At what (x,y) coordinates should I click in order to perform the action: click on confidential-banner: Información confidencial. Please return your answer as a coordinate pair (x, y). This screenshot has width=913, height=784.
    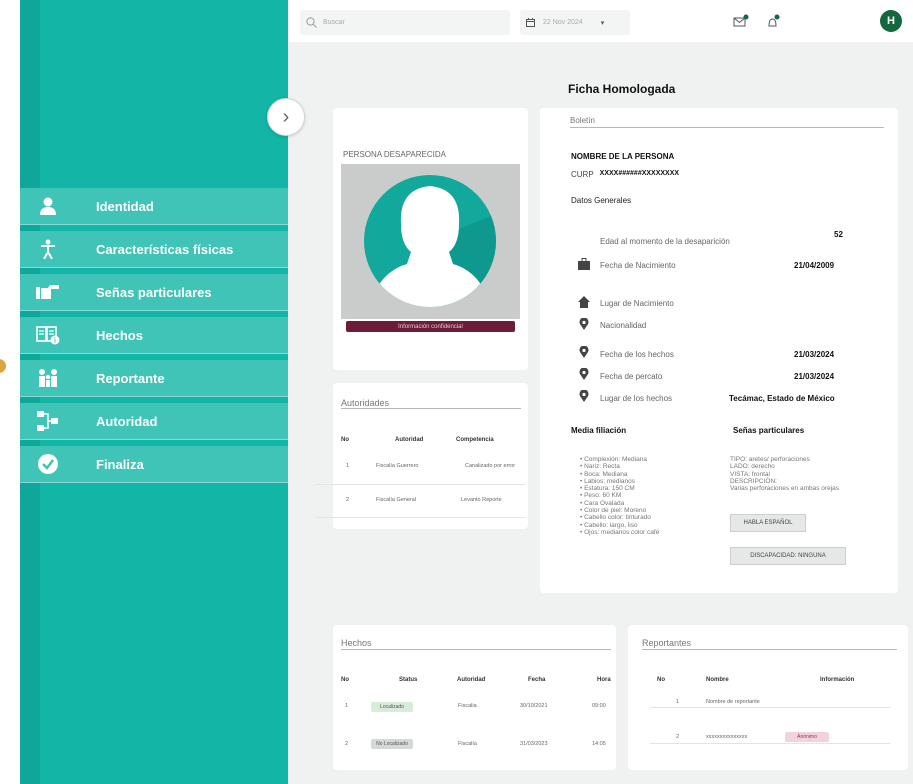
    Looking at the image, I should click on (430, 326).